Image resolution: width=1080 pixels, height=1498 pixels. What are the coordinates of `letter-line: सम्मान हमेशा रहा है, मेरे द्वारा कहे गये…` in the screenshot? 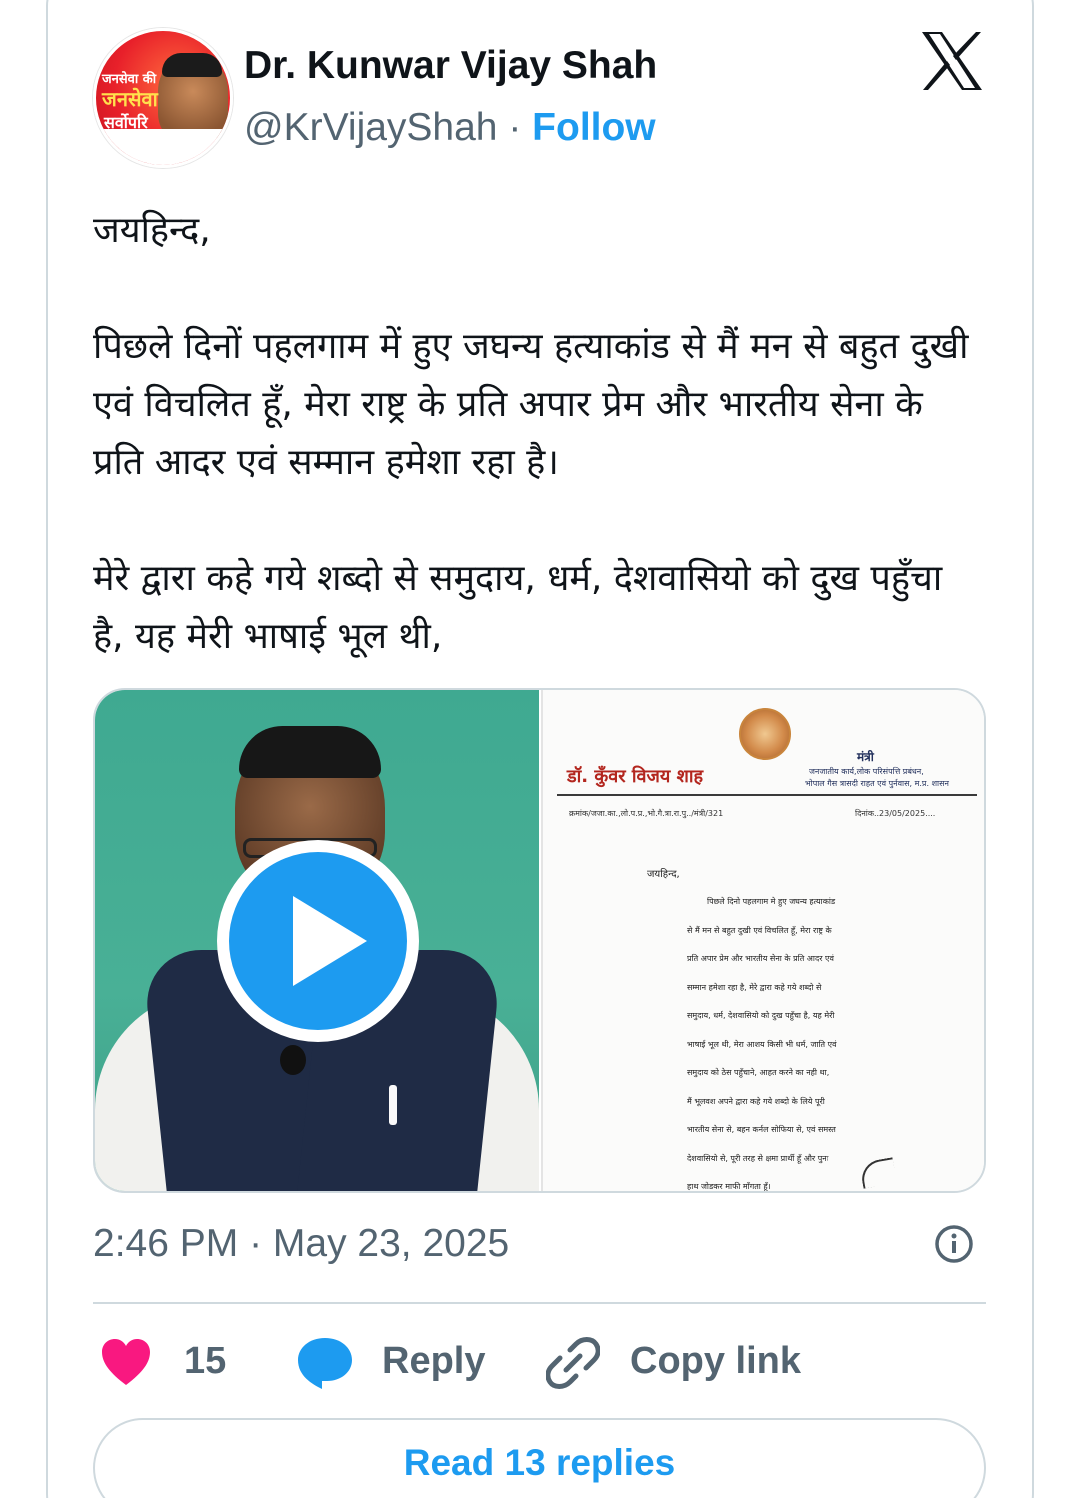 It's located at (754, 987).